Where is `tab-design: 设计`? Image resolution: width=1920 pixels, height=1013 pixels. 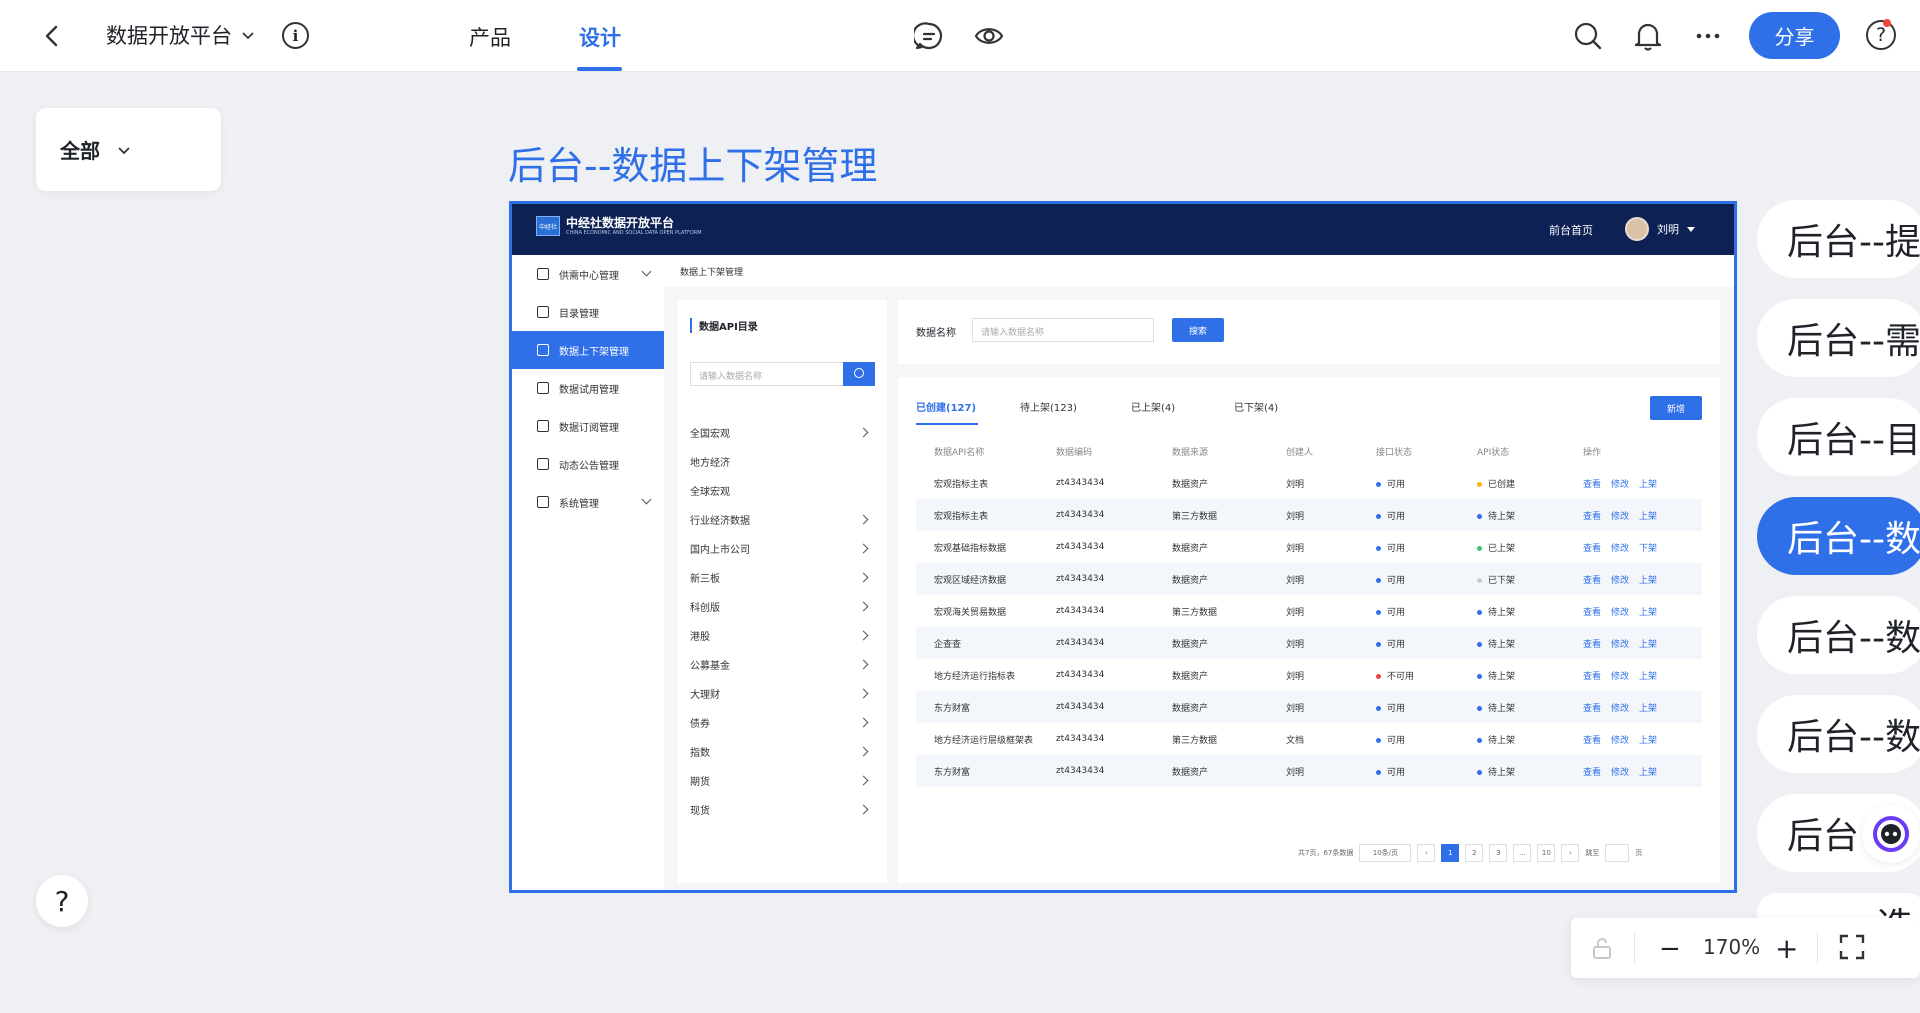
tab-design: 设计 is located at coordinates (600, 37).